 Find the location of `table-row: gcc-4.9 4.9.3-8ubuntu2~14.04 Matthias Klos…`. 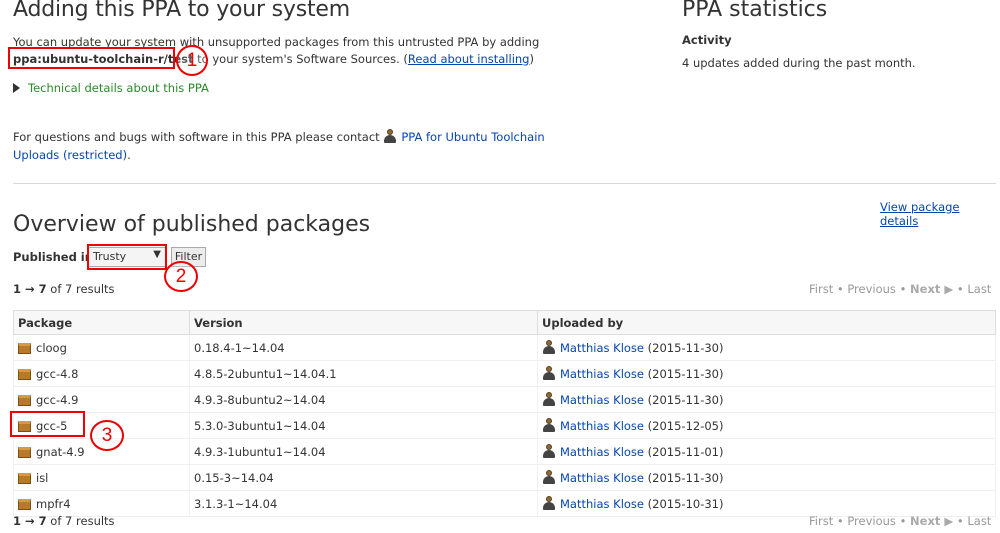

table-row: gcc-4.9 4.9.3-8ubuntu2~14.04 Matthias Klos… is located at coordinates (504, 399).